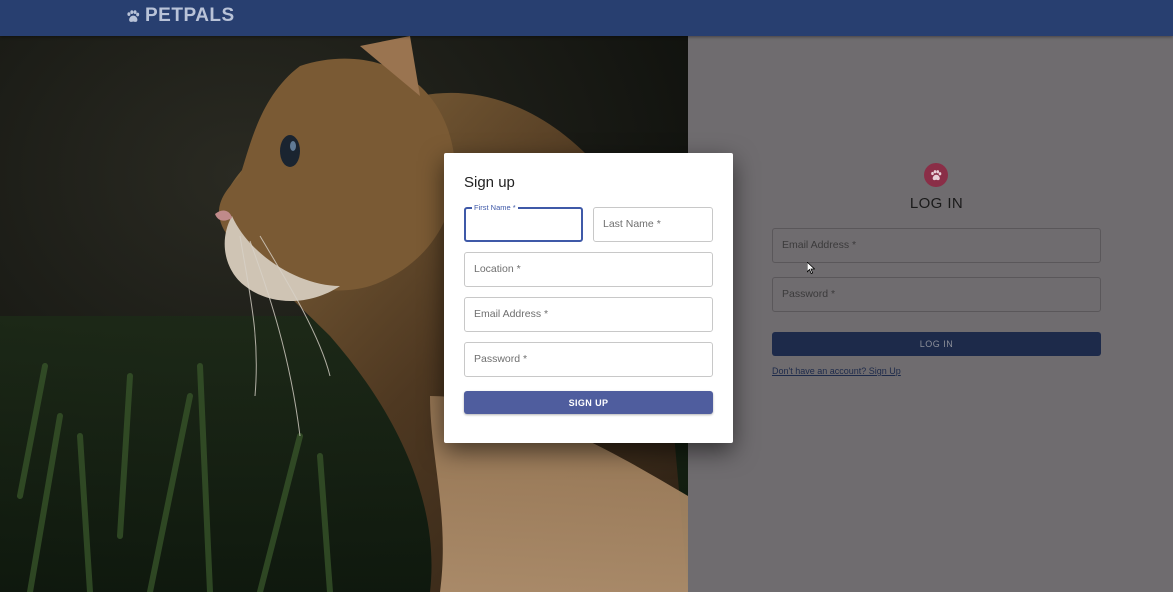 This screenshot has height=592, width=1173. What do you see at coordinates (588, 314) in the screenshot?
I see `email-field: Email Address *` at bounding box center [588, 314].